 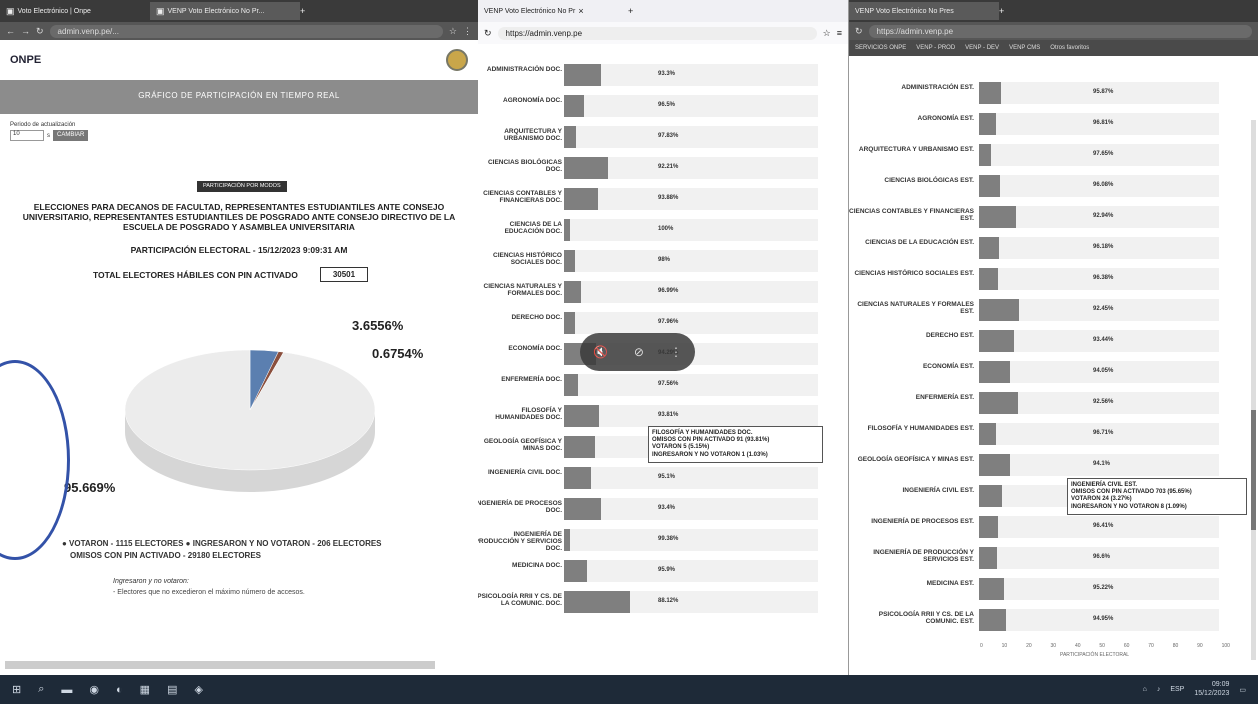 I want to click on total-value: 30501, so click(x=344, y=274).